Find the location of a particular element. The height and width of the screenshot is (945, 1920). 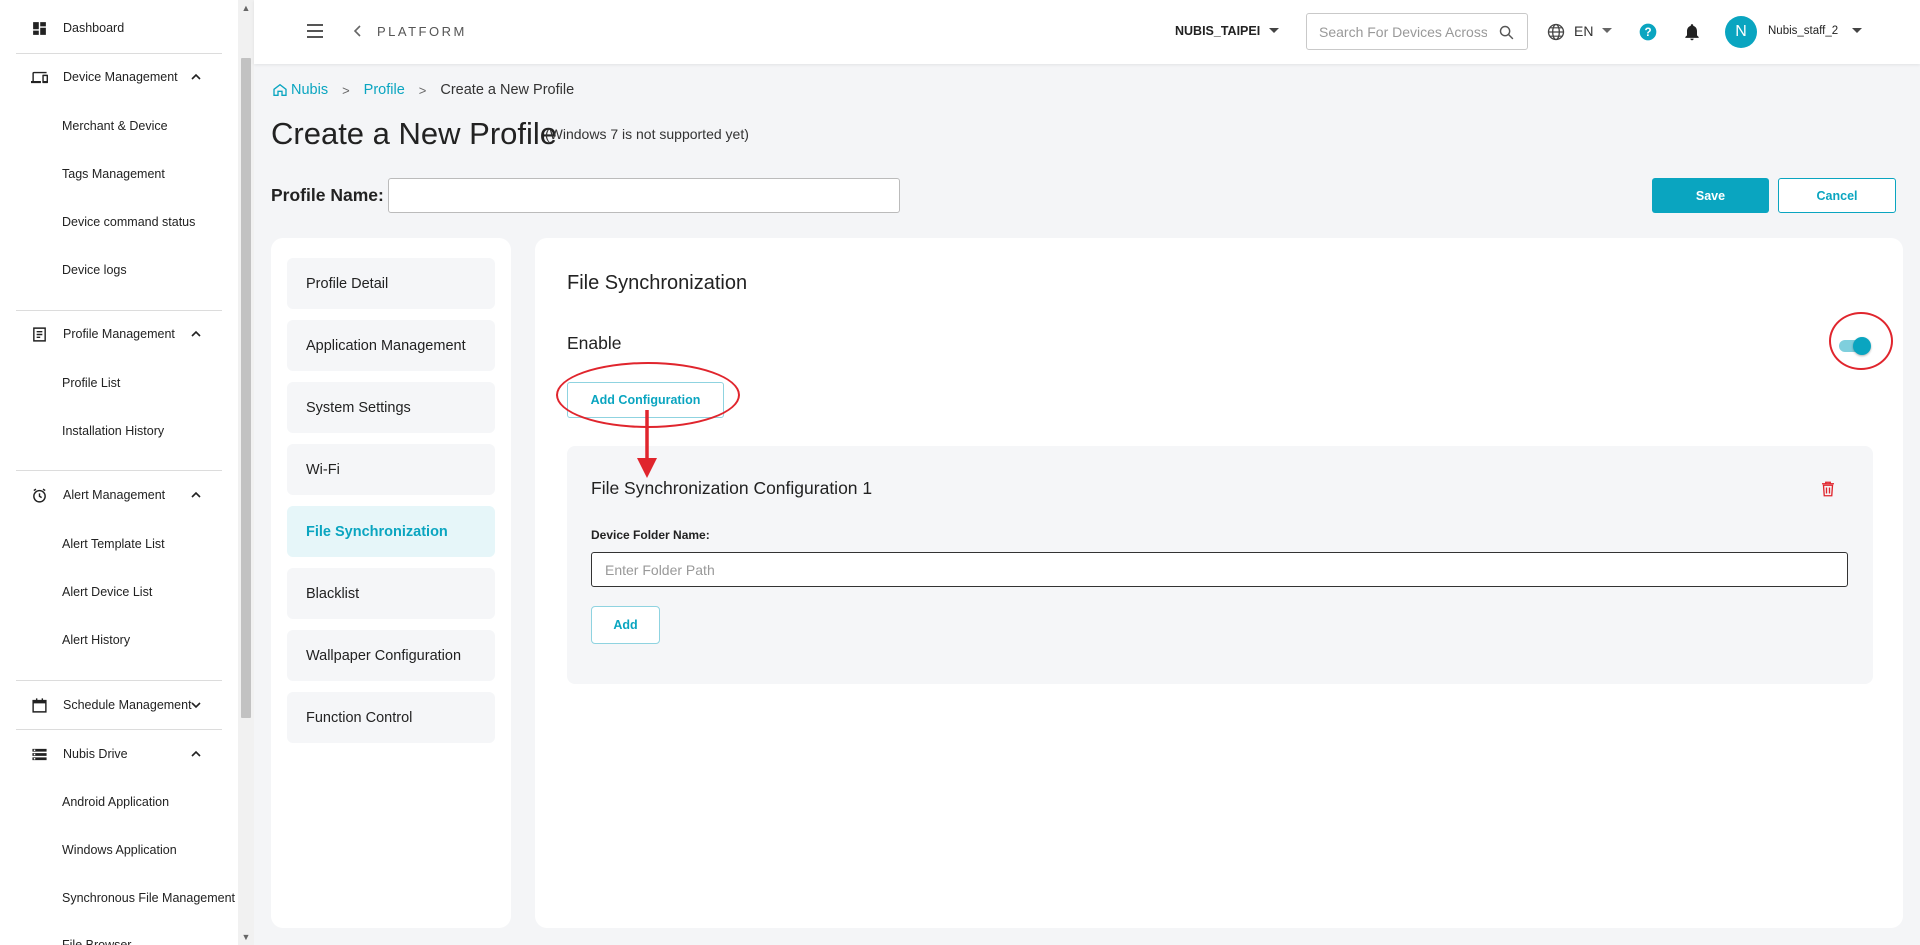

profile-name-input is located at coordinates (644, 195).